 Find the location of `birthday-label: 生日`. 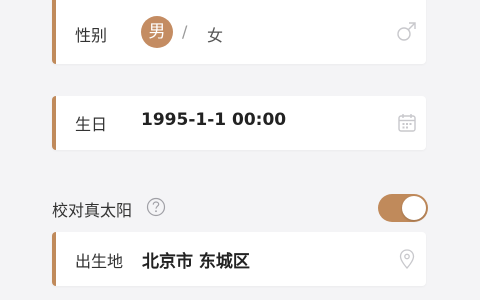

birthday-label: 生日 is located at coordinates (91, 124).